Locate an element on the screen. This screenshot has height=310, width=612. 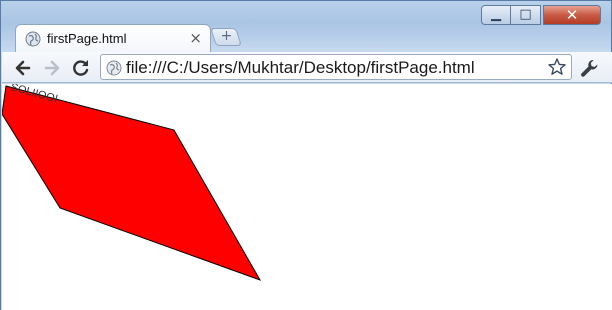
back-button is located at coordinates (23, 68).